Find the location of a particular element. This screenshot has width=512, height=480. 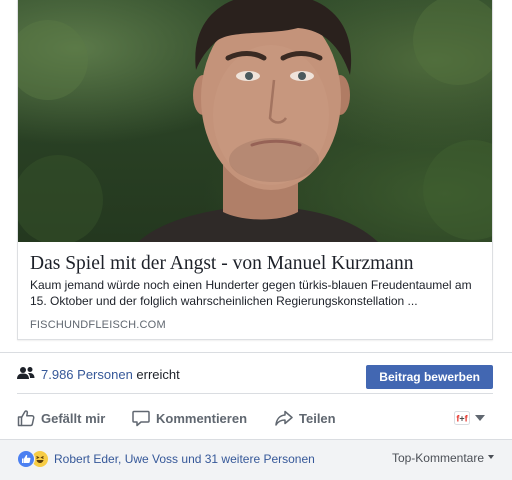

reach-count-link: 7.986 Personen is located at coordinates (87, 374).